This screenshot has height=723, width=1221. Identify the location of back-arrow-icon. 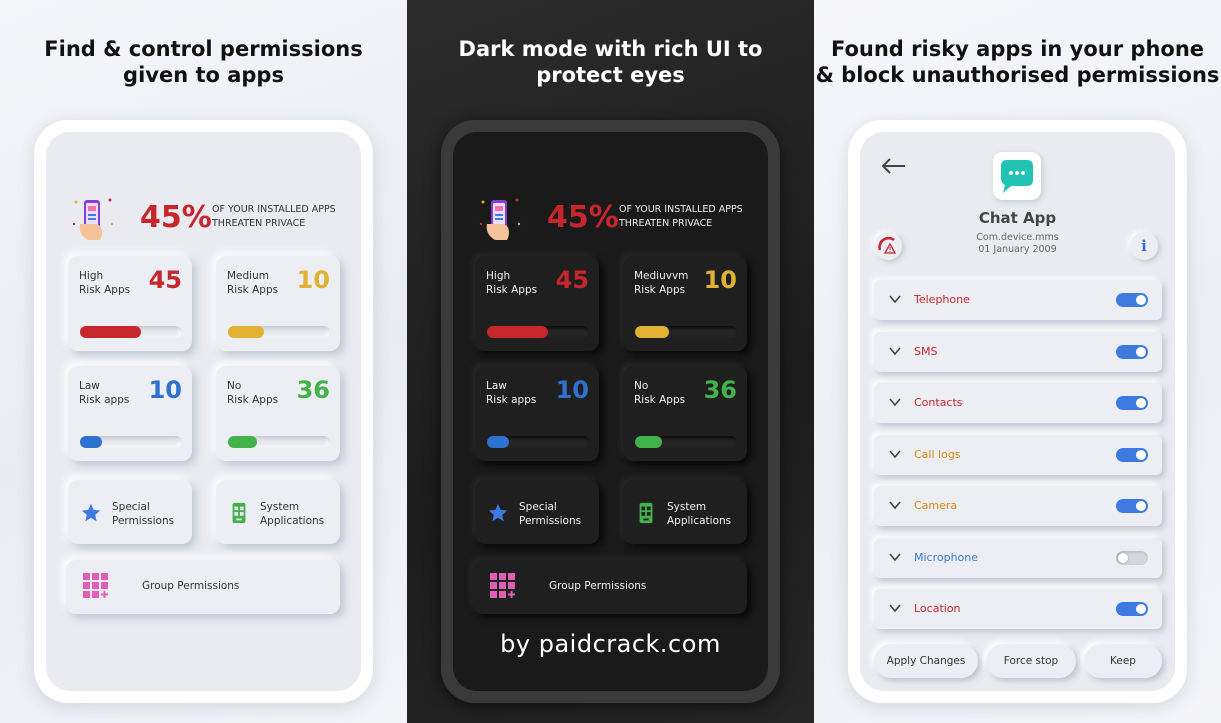
(894, 166).